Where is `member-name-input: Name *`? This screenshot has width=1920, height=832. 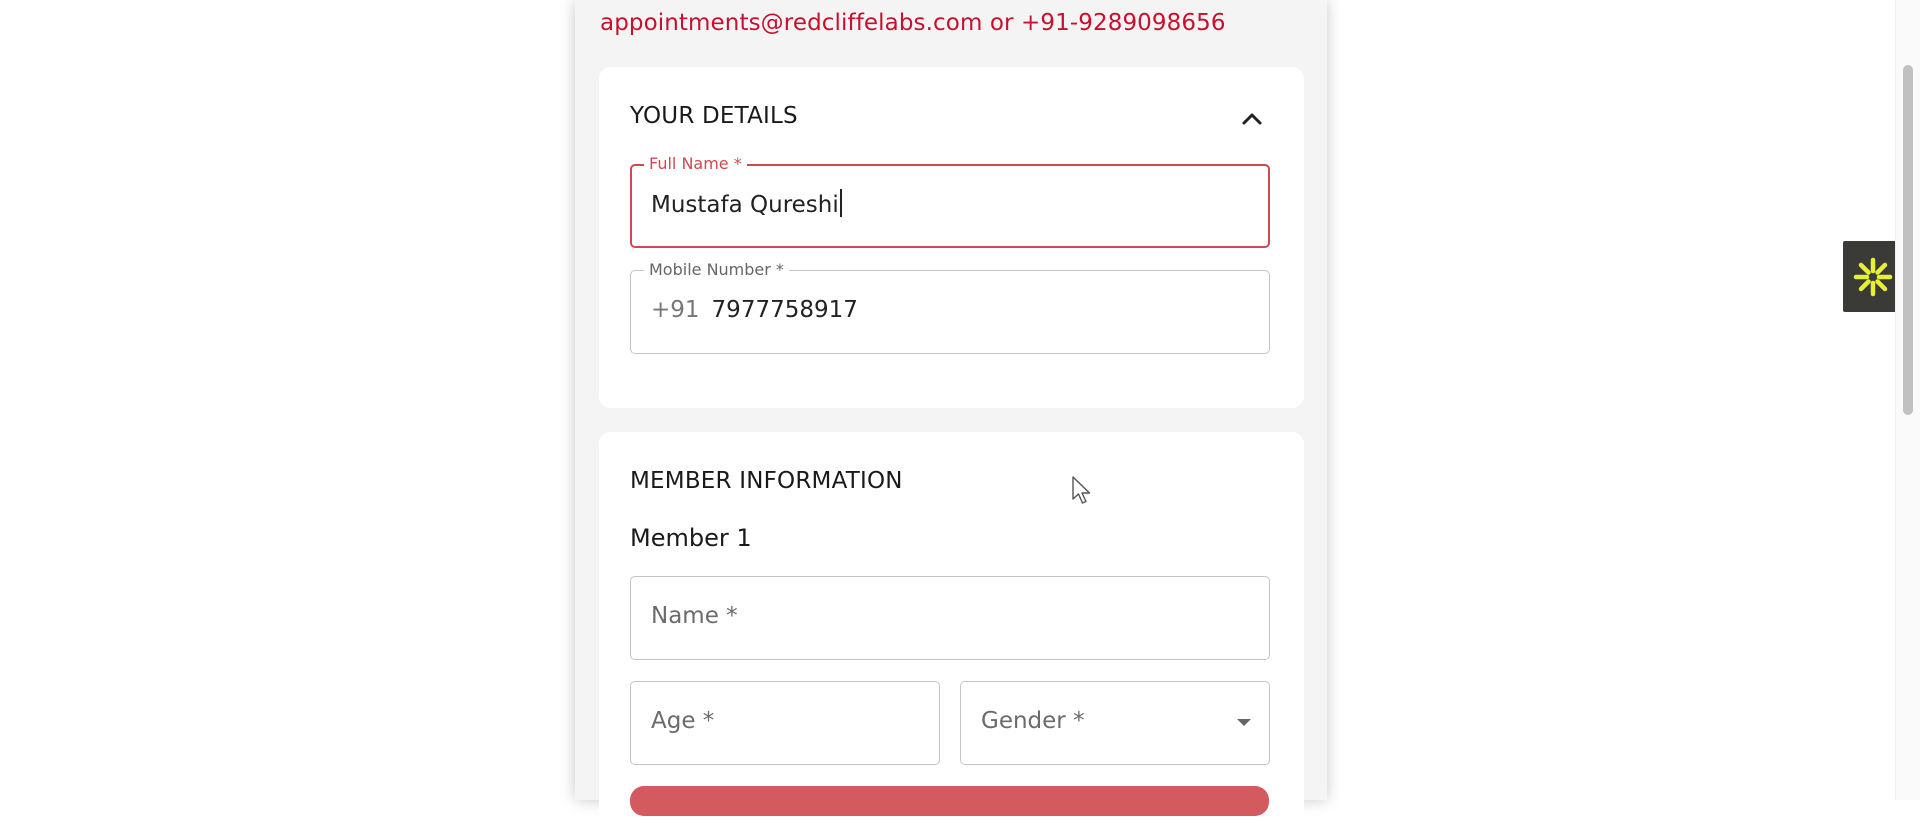
member-name-input: Name * is located at coordinates (950, 618).